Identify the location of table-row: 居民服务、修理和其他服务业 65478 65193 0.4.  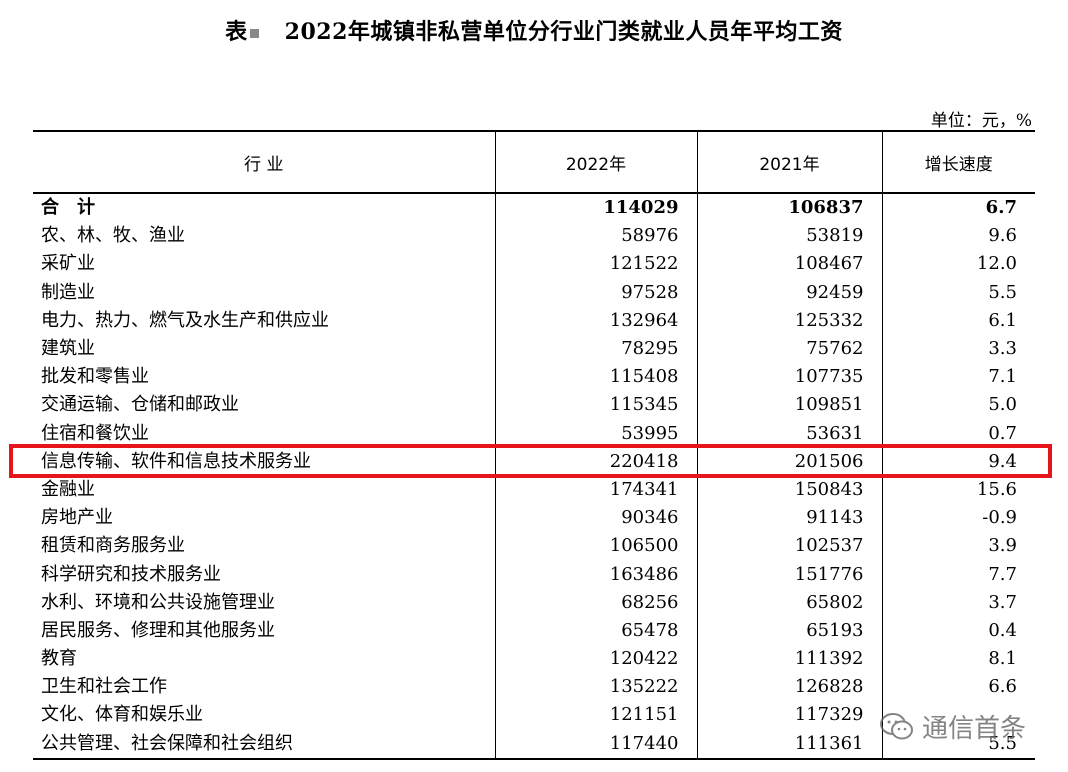
(534, 630).